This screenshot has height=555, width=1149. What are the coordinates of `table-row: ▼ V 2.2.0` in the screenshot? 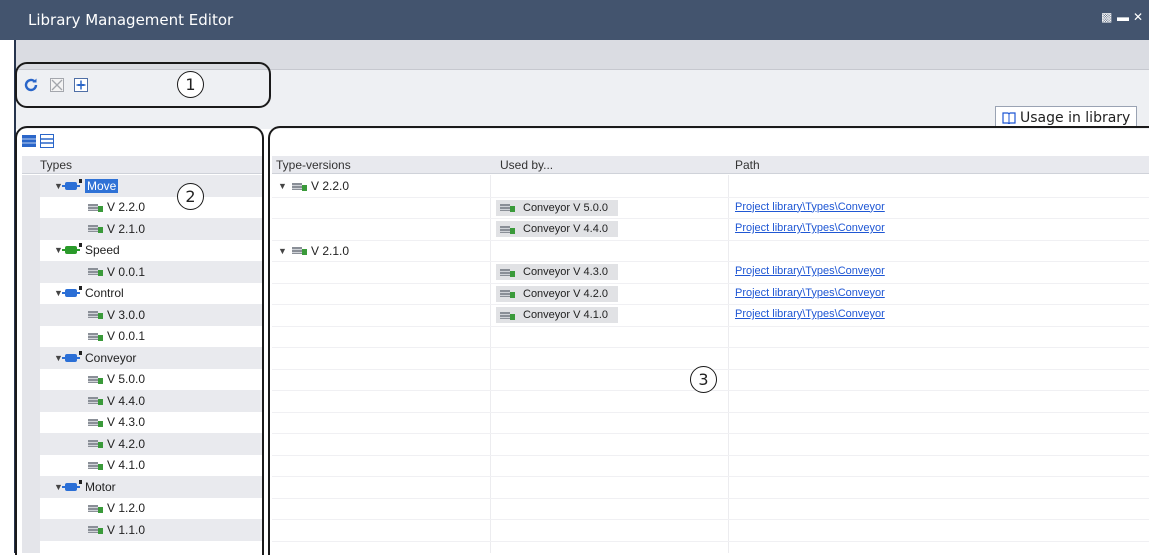 It's located at (710, 186).